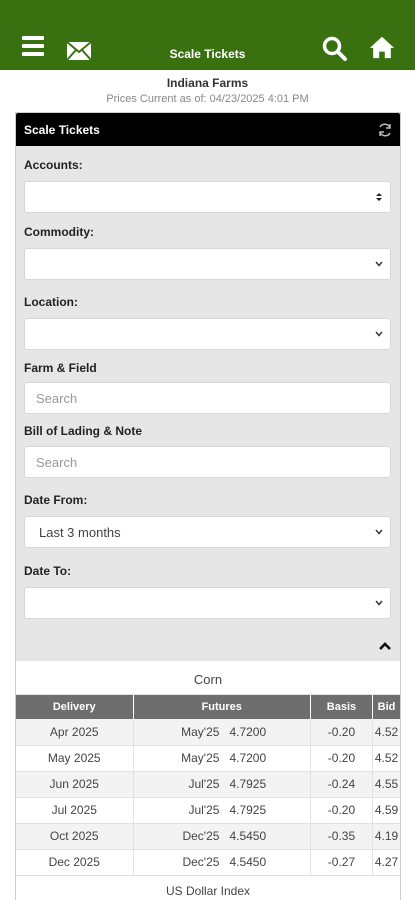 The image size is (415, 900). I want to click on panel-header: Scale Tickets, so click(208, 129).